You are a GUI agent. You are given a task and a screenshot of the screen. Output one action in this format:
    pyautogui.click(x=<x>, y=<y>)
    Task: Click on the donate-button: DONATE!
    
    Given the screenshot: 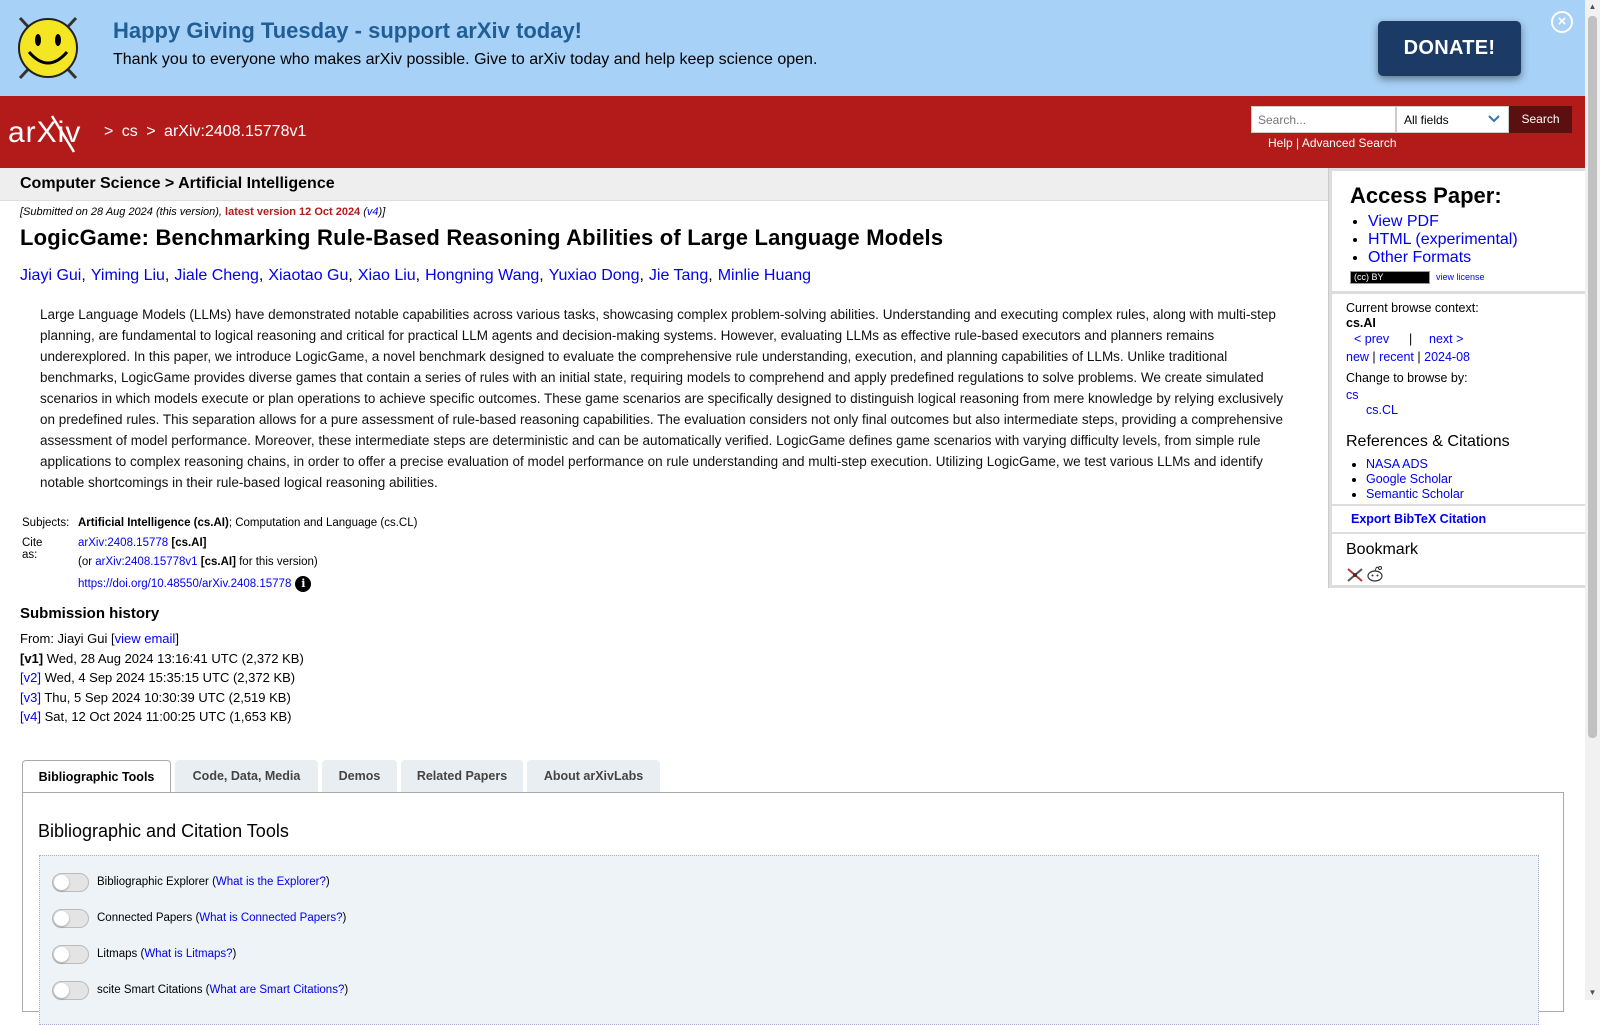 What is the action you would take?
    pyautogui.click(x=1449, y=48)
    